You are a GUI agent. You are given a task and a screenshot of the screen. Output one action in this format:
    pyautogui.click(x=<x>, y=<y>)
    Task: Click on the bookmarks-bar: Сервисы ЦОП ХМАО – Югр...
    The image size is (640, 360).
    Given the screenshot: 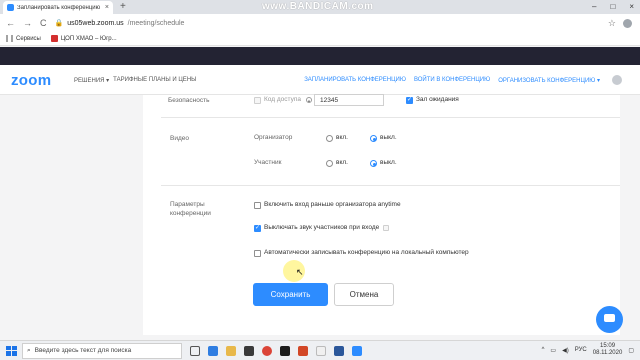 What is the action you would take?
    pyautogui.click(x=320, y=39)
    